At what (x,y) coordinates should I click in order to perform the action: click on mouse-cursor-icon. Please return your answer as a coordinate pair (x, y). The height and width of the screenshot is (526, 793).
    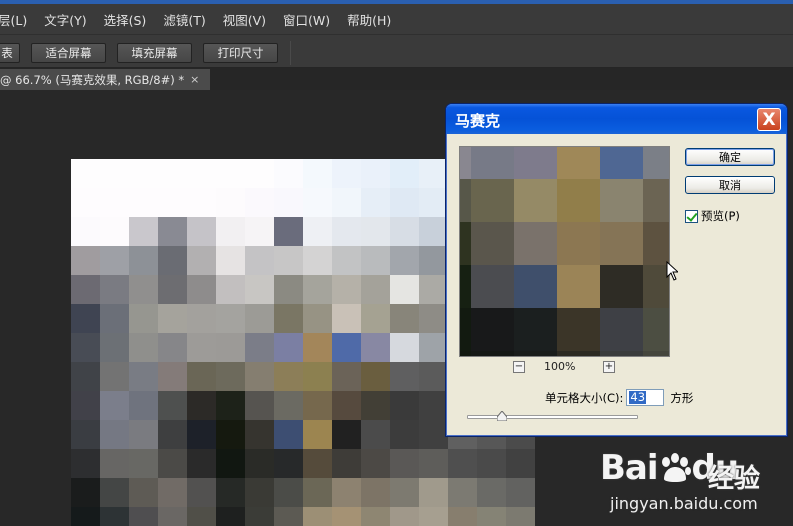
    Looking at the image, I should click on (672, 271).